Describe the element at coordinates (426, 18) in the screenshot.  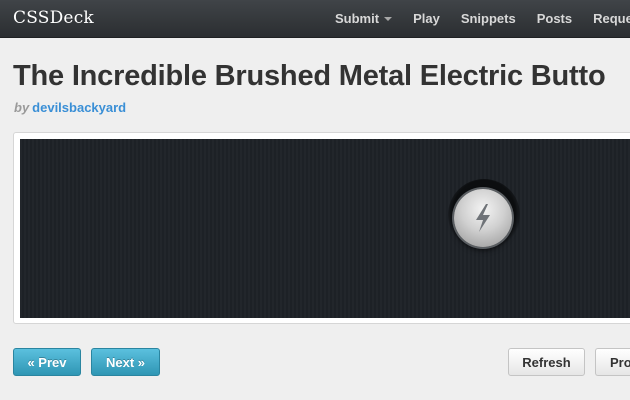
I see `nav-play: Play` at that location.